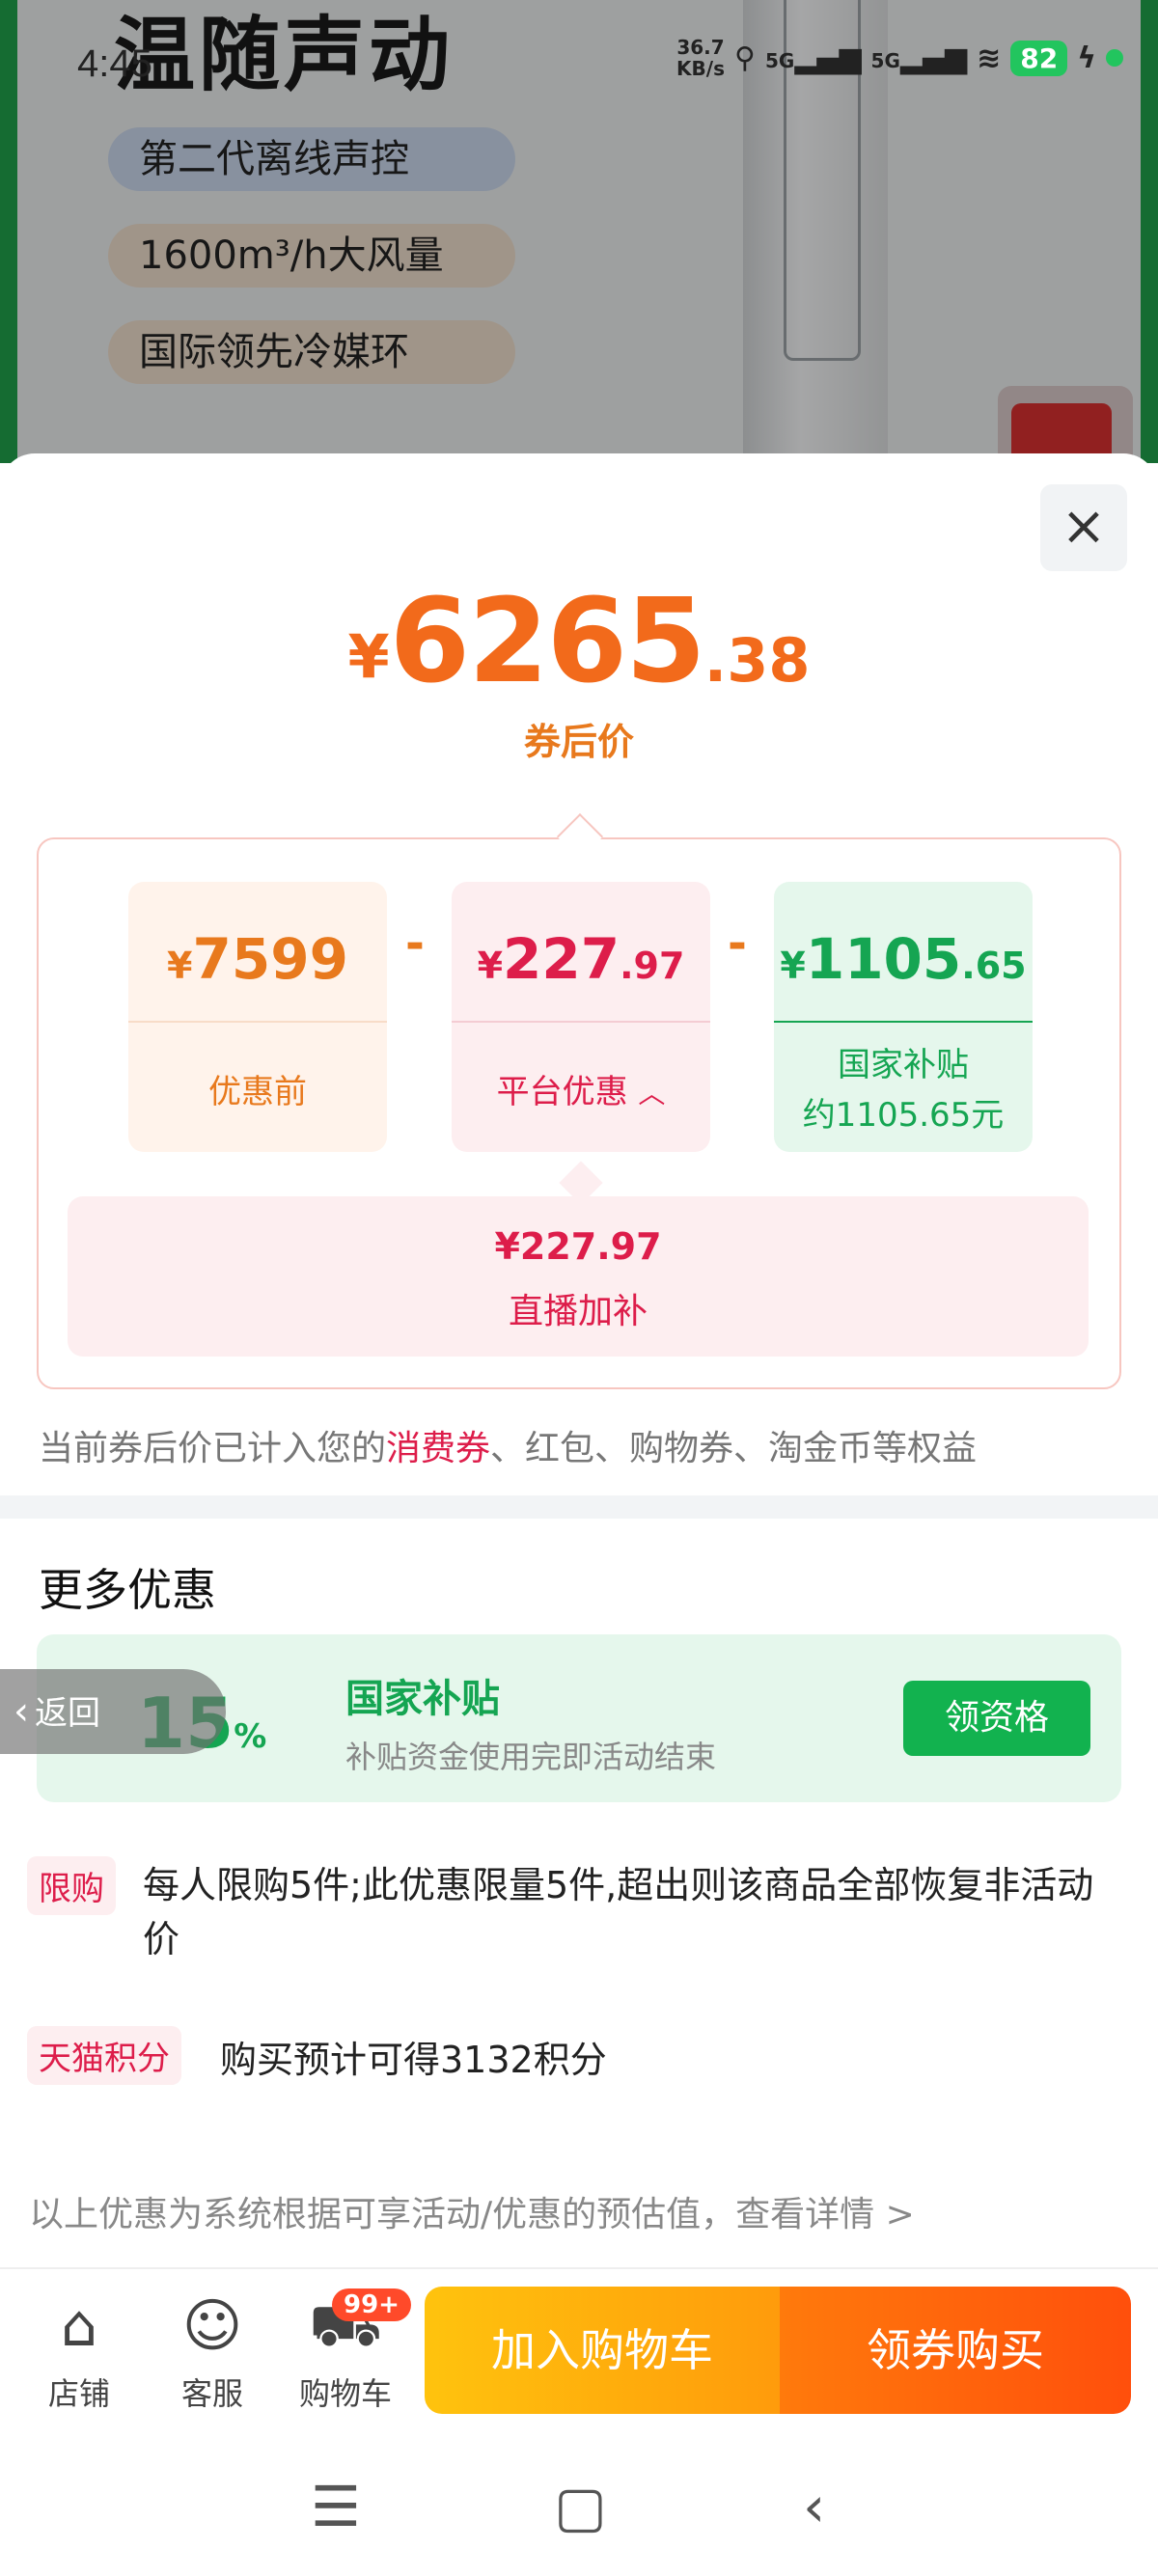 Image resolution: width=1158 pixels, height=2576 pixels. What do you see at coordinates (579, 1507) in the screenshot?
I see `section-divider` at bounding box center [579, 1507].